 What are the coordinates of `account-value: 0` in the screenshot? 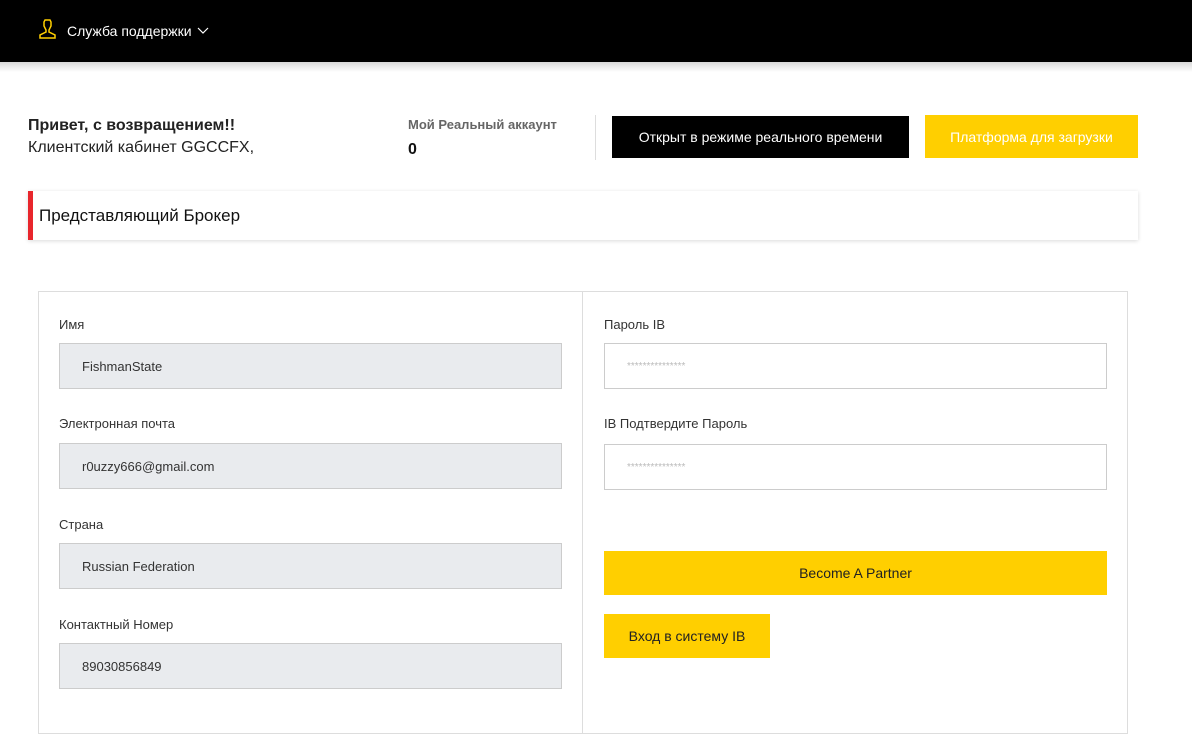 It's located at (412, 149).